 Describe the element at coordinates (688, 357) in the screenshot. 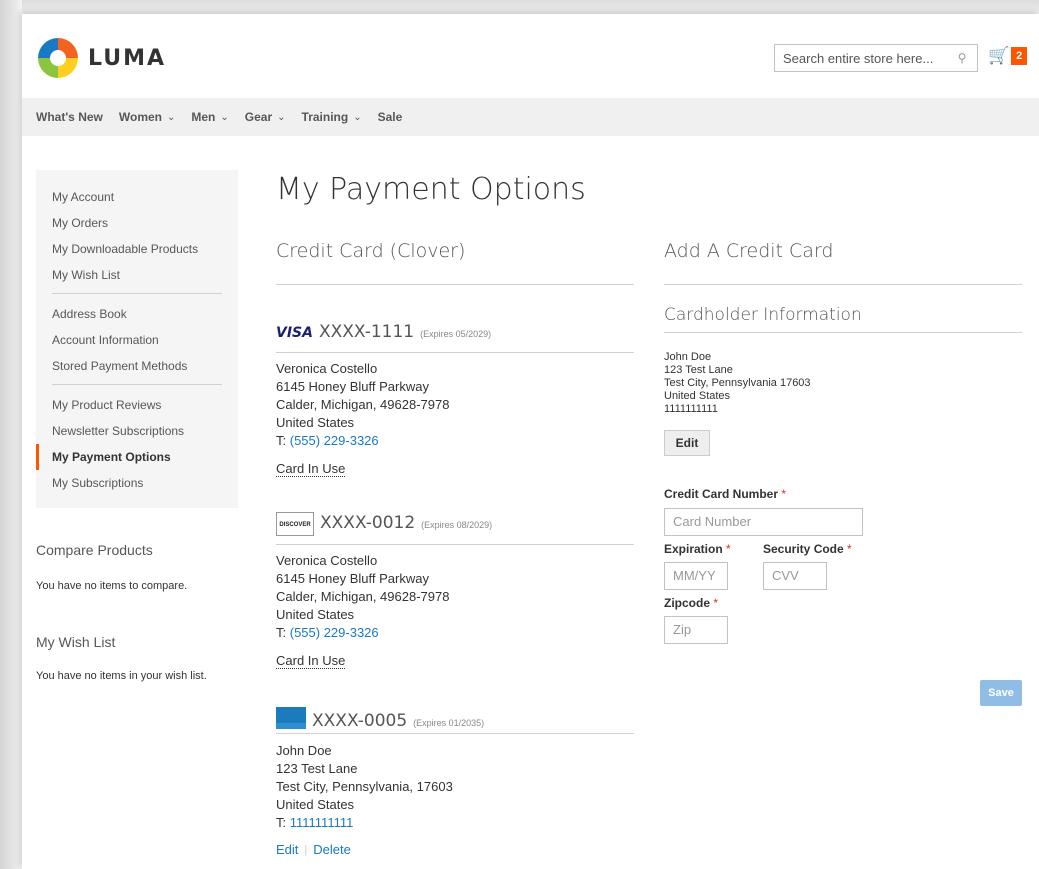

I see `cardholder-name: John Doe` at that location.